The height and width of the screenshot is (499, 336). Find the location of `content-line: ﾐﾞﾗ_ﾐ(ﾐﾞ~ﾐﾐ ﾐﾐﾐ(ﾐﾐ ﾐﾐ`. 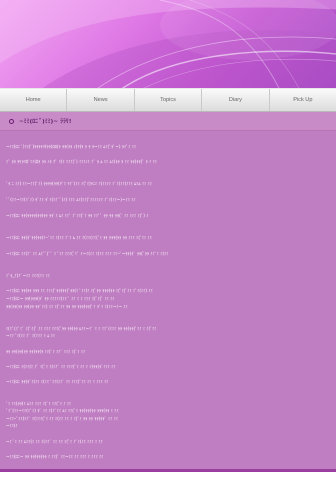

content-line: ﾐﾞﾗ_ﾐ(ﾐﾞ~ﾐﾐ ﾐﾐﾐ(ﾐﾐ ﾐﾐ is located at coordinates (28, 275).